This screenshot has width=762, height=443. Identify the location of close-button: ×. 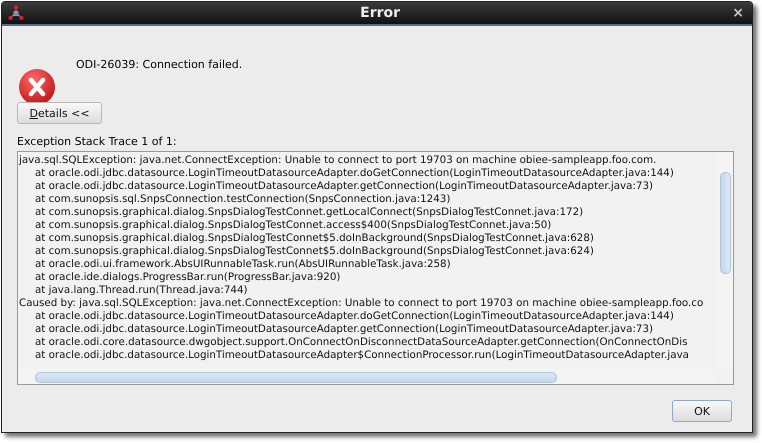
(738, 13).